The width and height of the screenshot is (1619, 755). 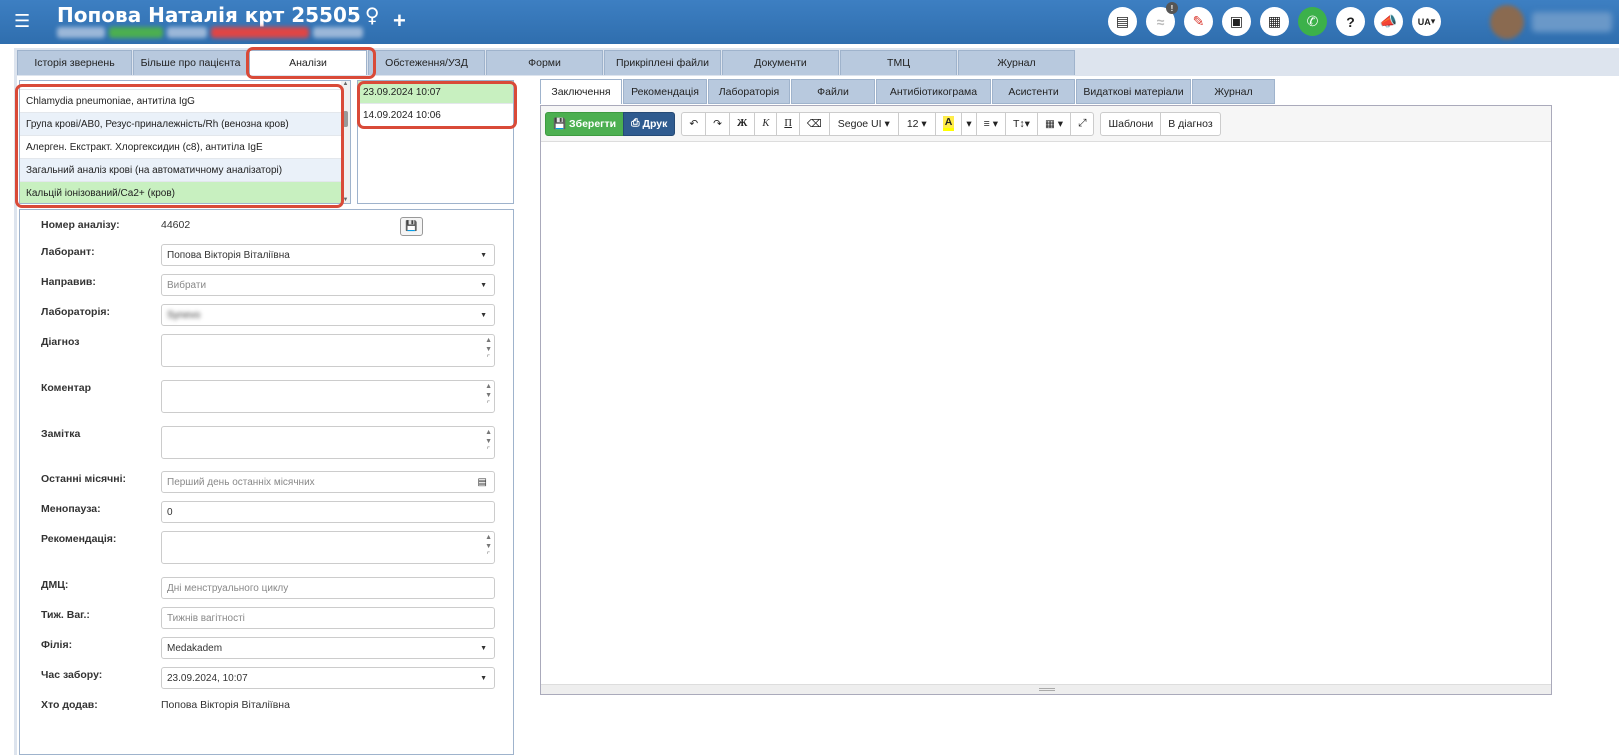 I want to click on align-icon: ≡, so click(x=986, y=123).